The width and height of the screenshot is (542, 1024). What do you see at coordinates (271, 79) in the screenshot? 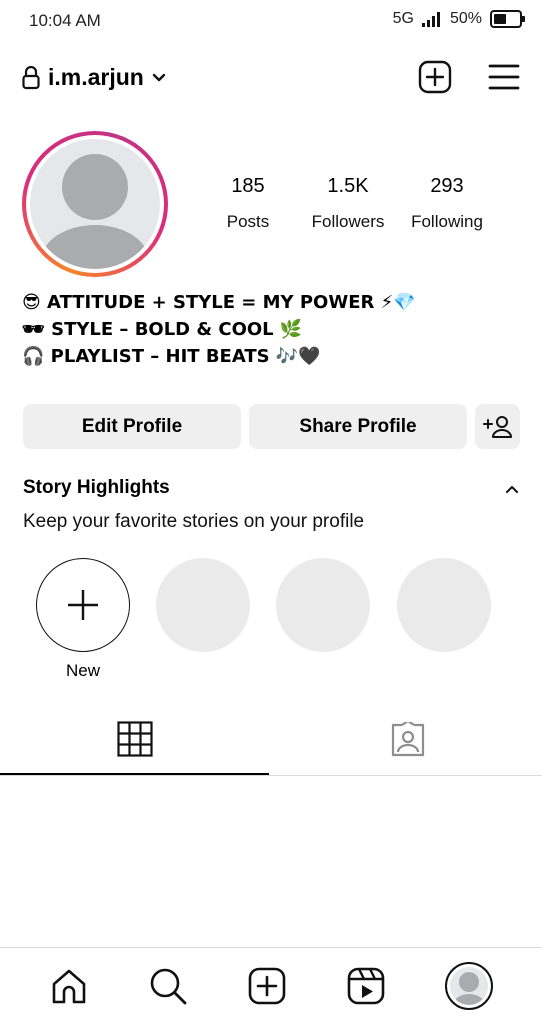
I see `profile-header: i.m.arjun` at bounding box center [271, 79].